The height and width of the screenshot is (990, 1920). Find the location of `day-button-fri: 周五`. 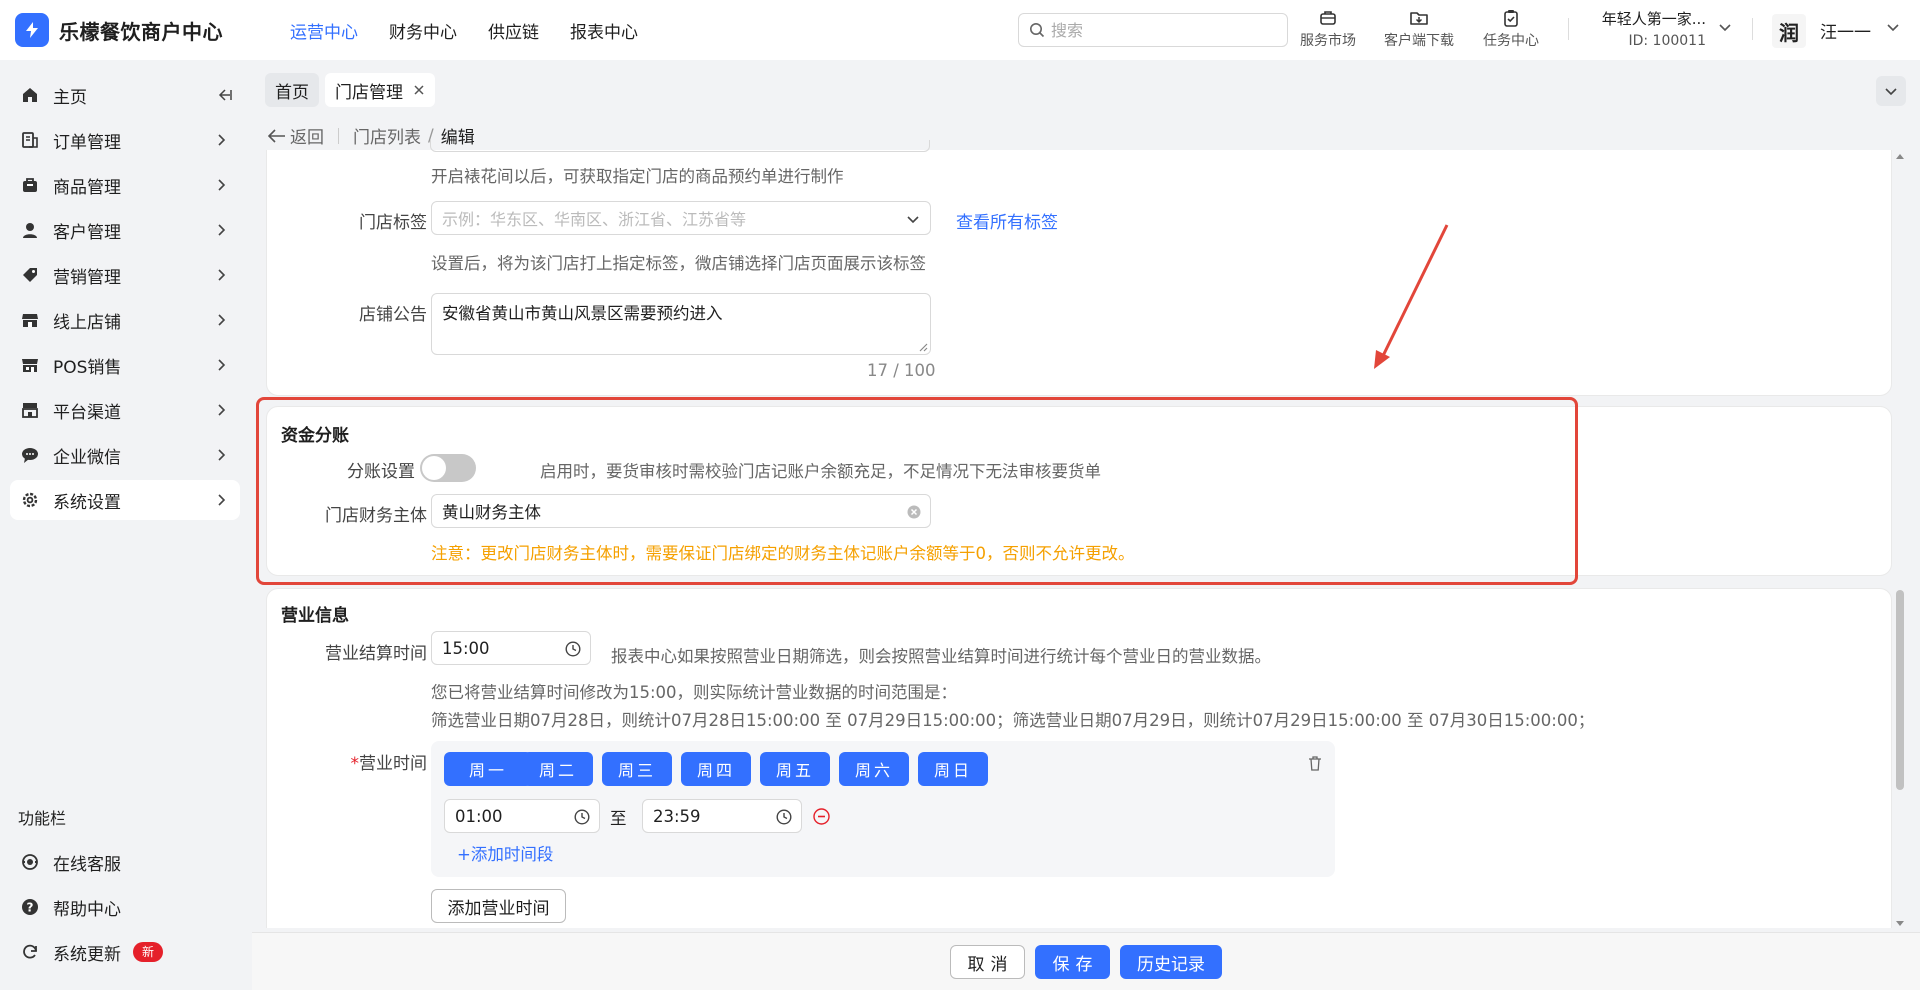

day-button-fri: 周五 is located at coordinates (795, 769).